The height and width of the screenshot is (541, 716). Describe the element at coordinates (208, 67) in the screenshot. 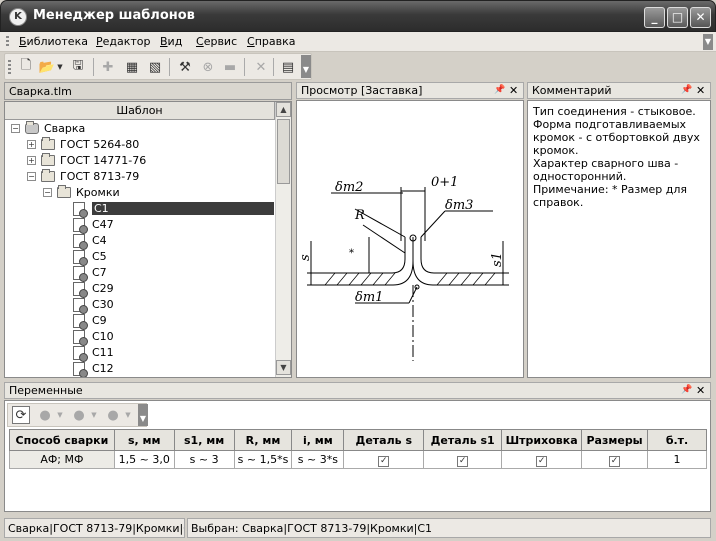

I see `insert-icon: ⊗` at that location.